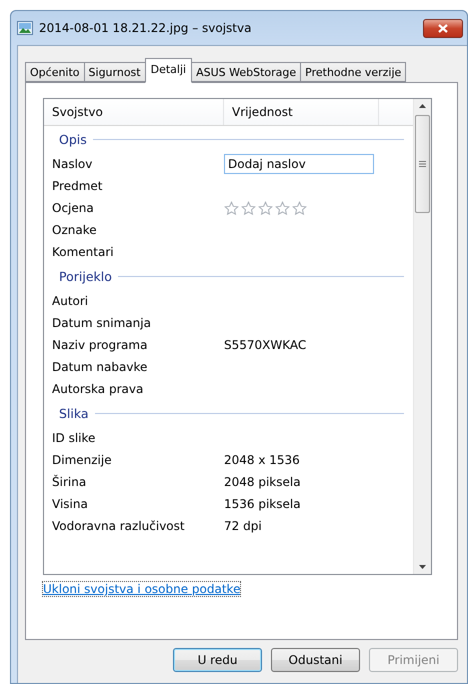 The height and width of the screenshot is (684, 468). What do you see at coordinates (55, 72) in the screenshot?
I see `tab: Općenito` at bounding box center [55, 72].